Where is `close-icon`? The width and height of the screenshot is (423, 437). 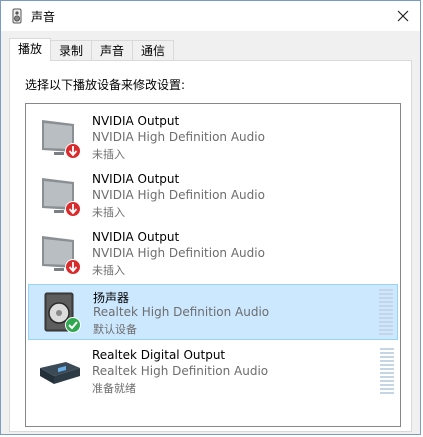 close-icon is located at coordinates (403, 16).